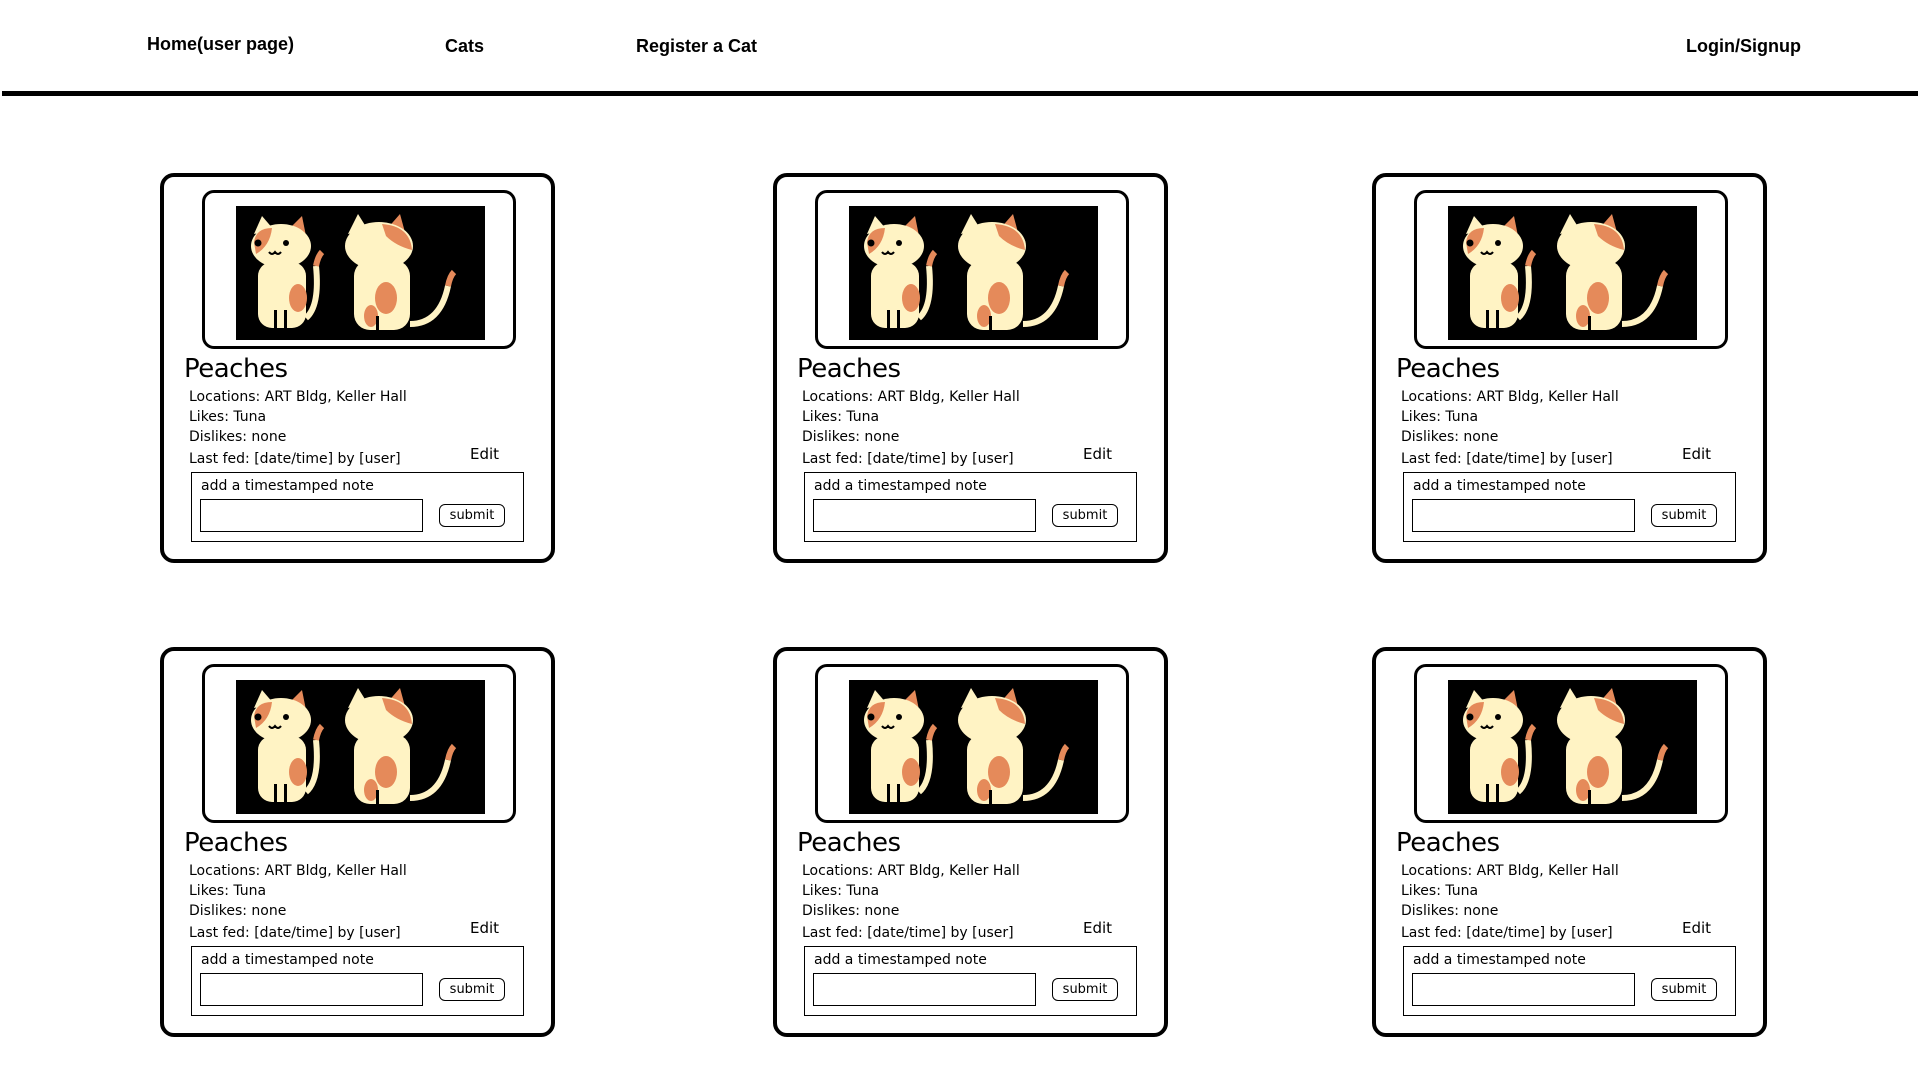 Image resolution: width=1920 pixels, height=1080 pixels. Describe the element at coordinates (464, 46) in the screenshot. I see `nav-cats-link: Cats` at that location.